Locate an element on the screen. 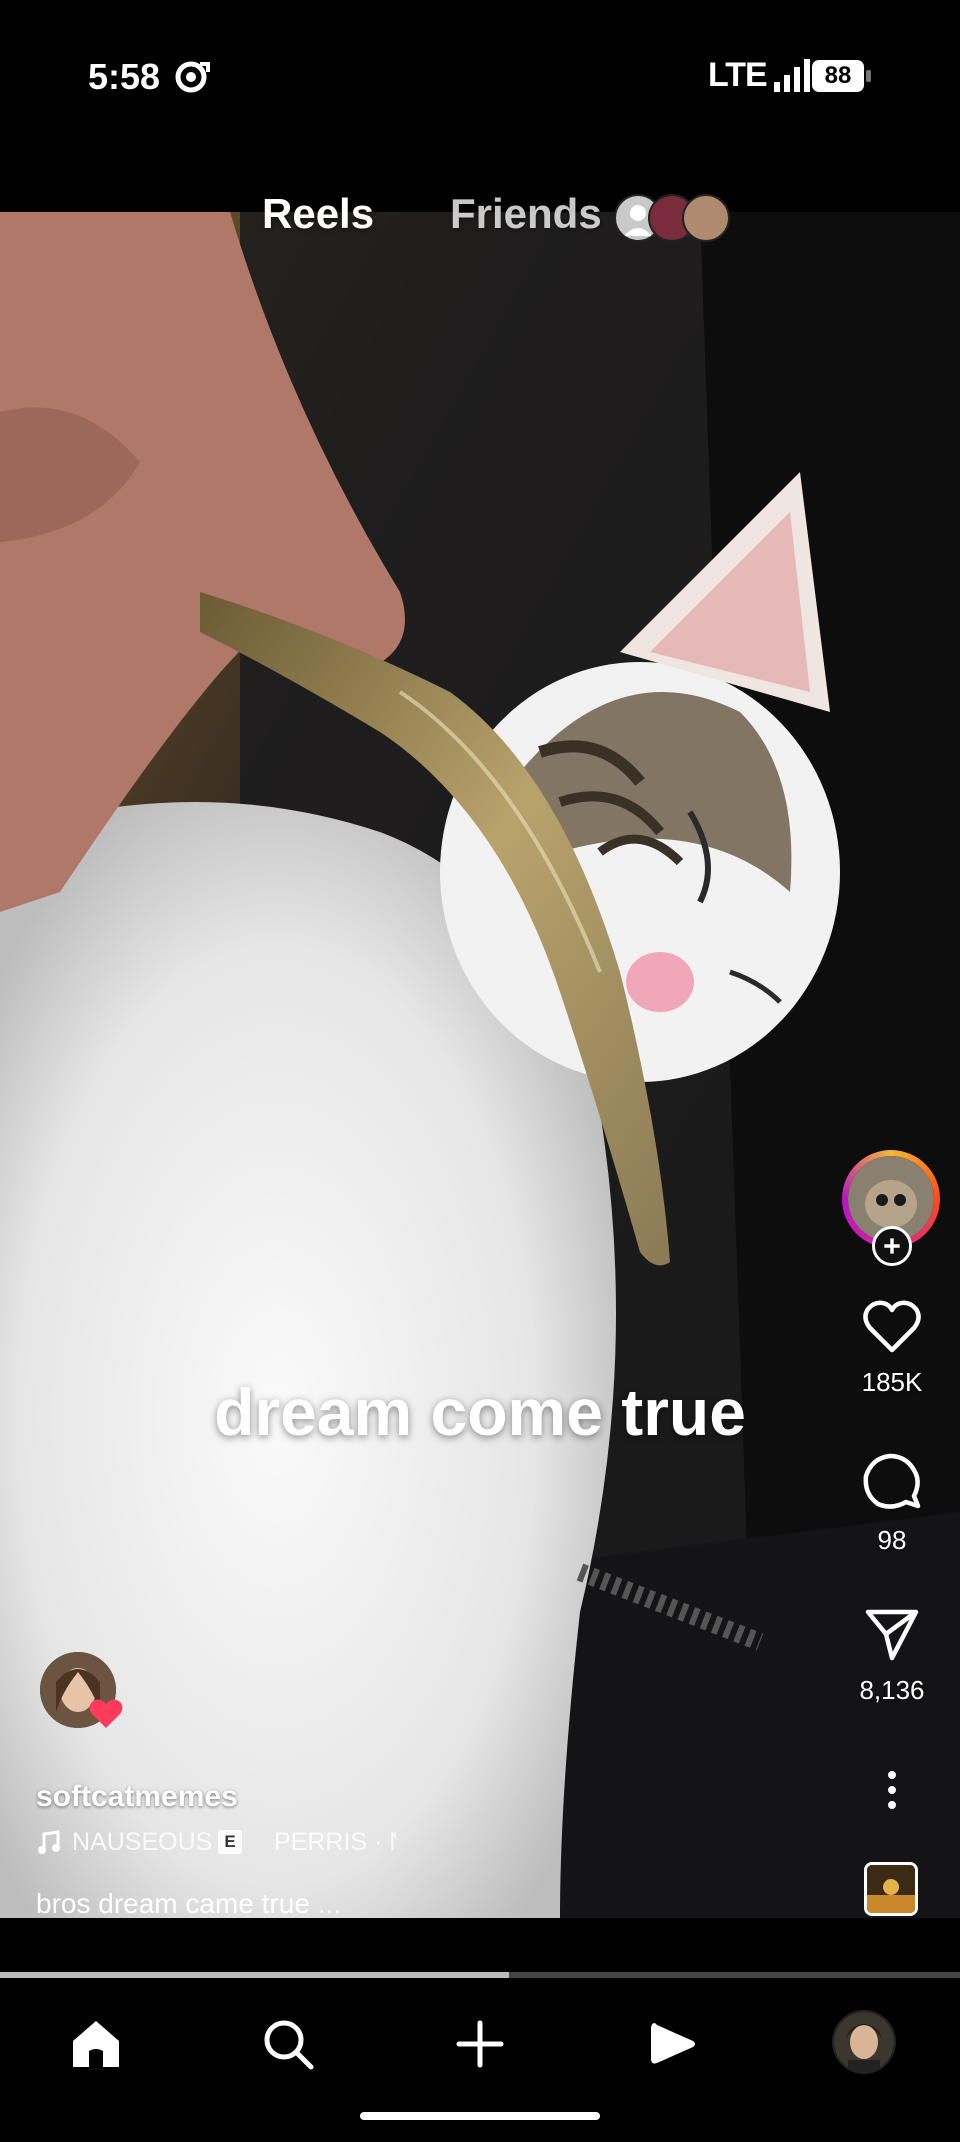 Image resolution: width=960 pixels, height=2142 pixels. music-artist: PERRIS · N is located at coordinates (335, 1842).